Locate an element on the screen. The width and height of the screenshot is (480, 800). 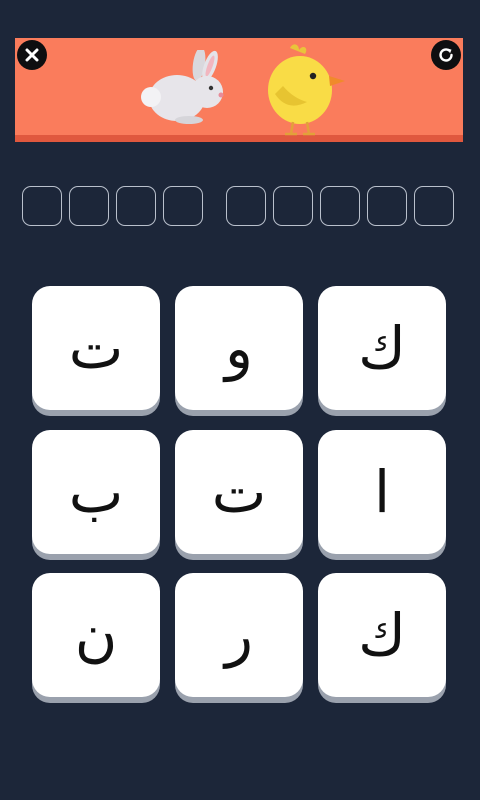
letter-tile: ا is located at coordinates (382, 492).